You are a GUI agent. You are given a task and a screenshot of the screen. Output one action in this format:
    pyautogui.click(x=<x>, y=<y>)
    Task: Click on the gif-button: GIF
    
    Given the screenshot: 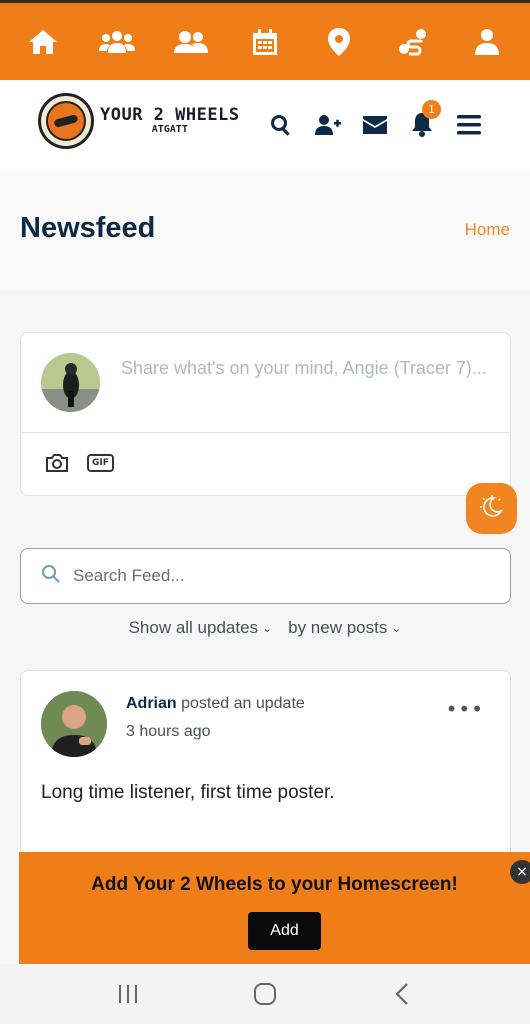 What is the action you would take?
    pyautogui.click(x=100, y=463)
    